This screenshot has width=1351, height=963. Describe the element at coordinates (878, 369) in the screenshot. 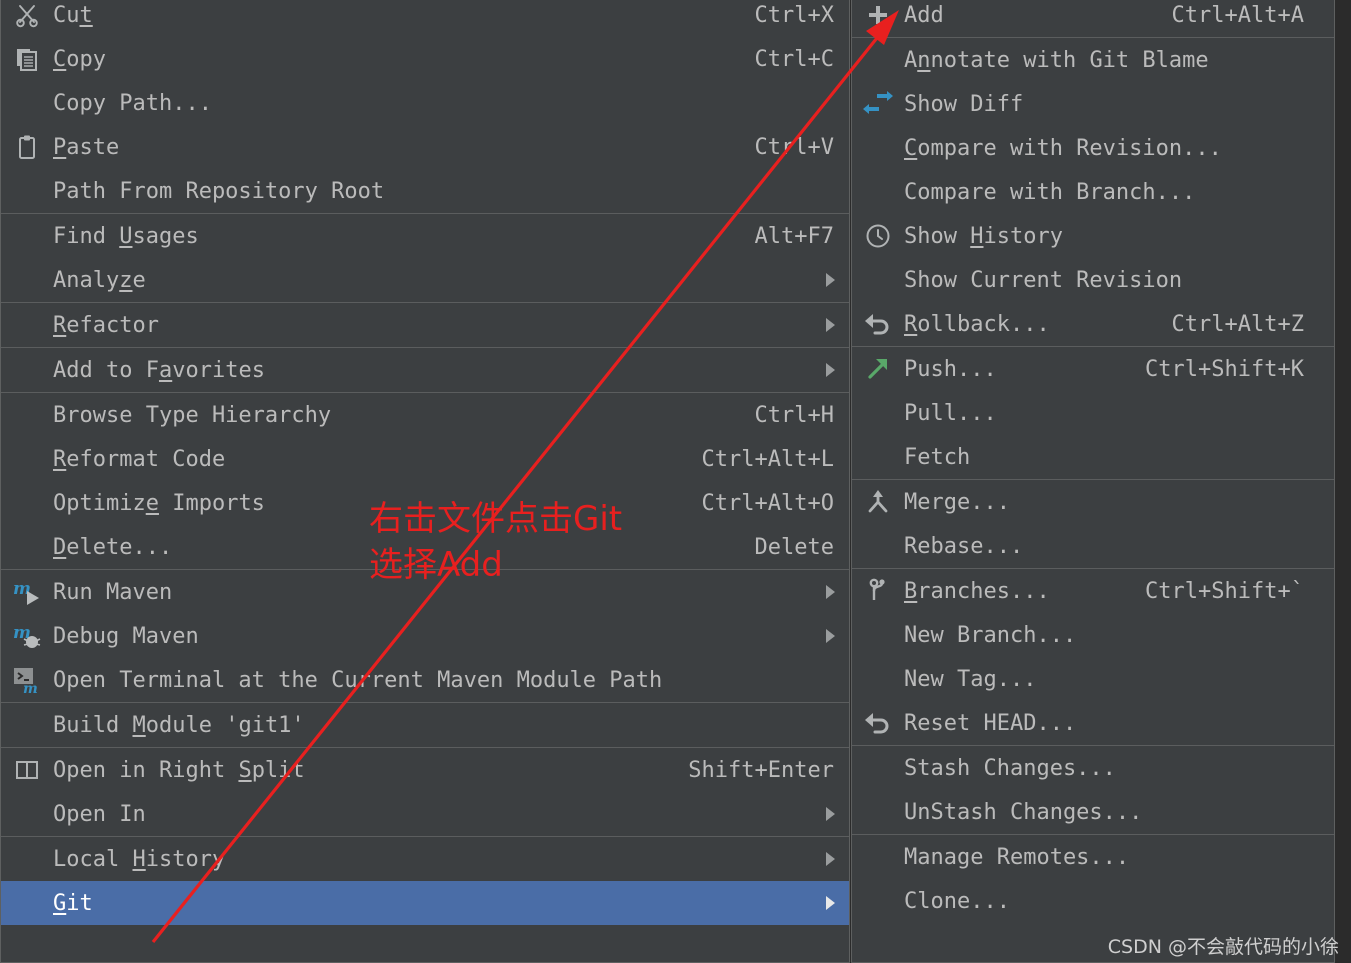

I see `push-icon` at that location.